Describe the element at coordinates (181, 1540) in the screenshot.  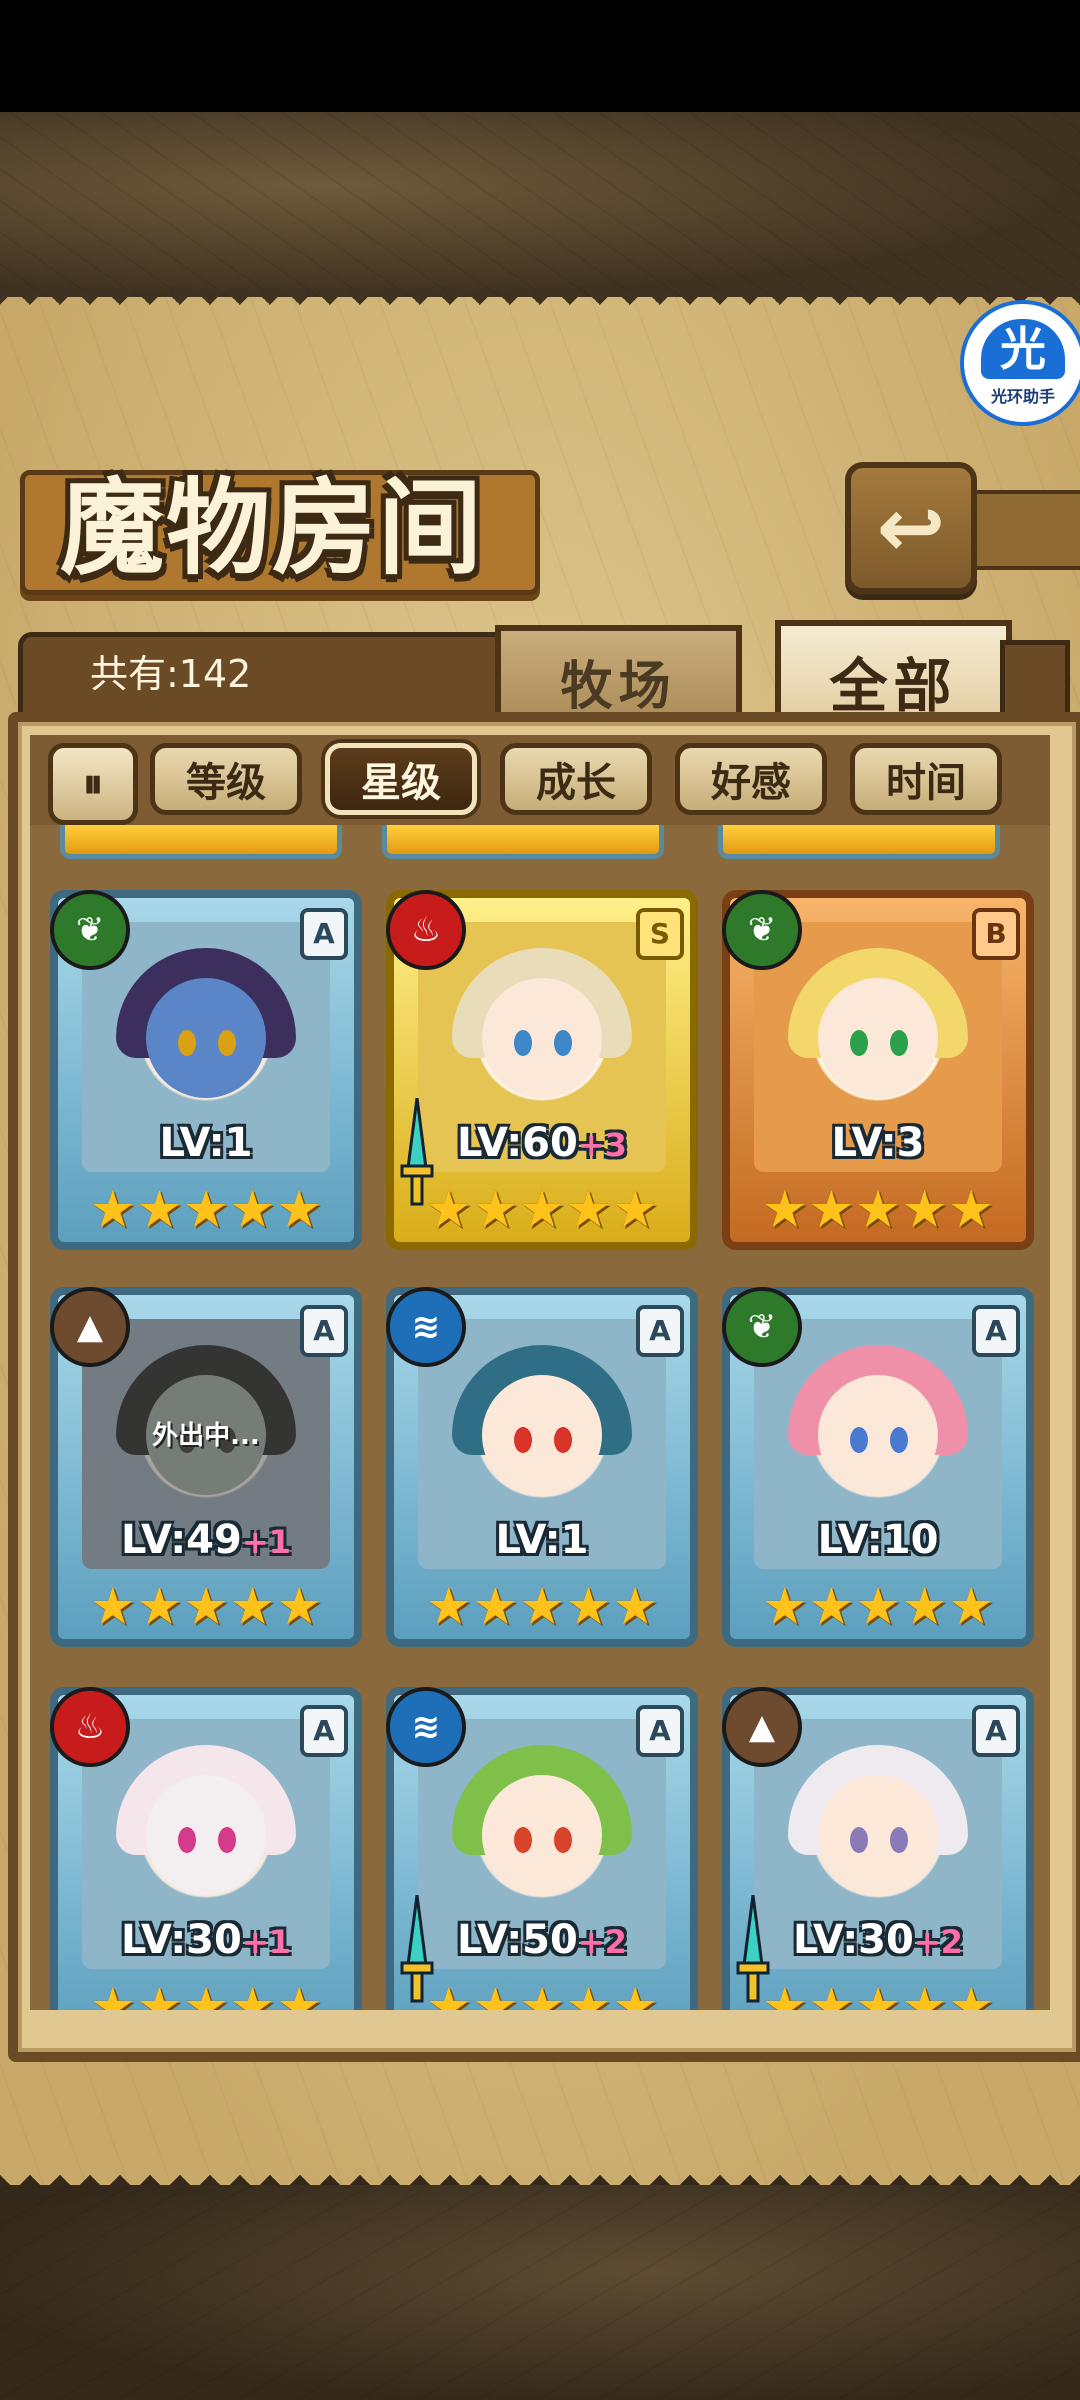
I see `level-text: LV:49` at that location.